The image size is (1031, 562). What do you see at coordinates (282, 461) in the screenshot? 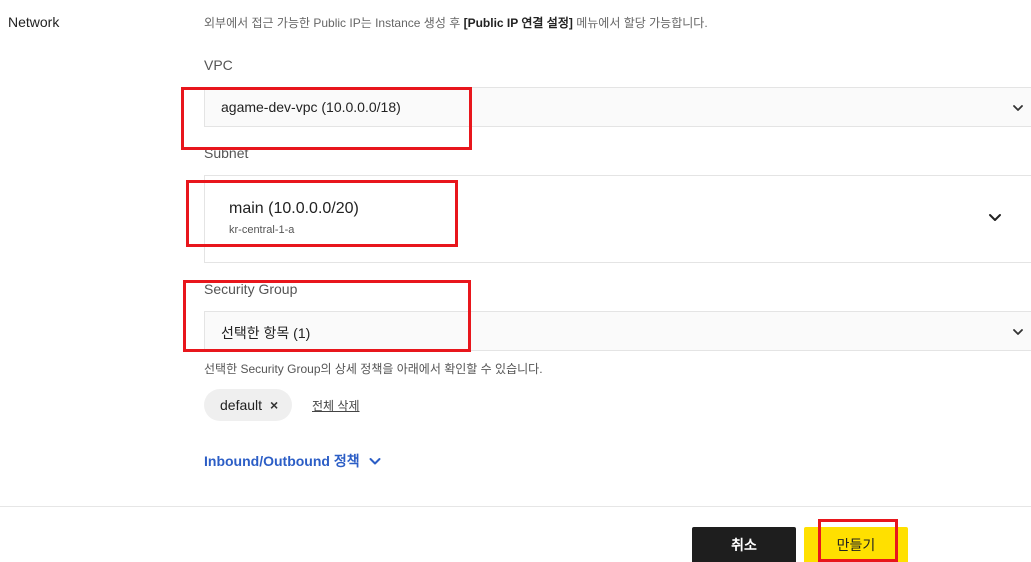
I see `policy-link-label: Inbound/Outbound 정책` at bounding box center [282, 461].